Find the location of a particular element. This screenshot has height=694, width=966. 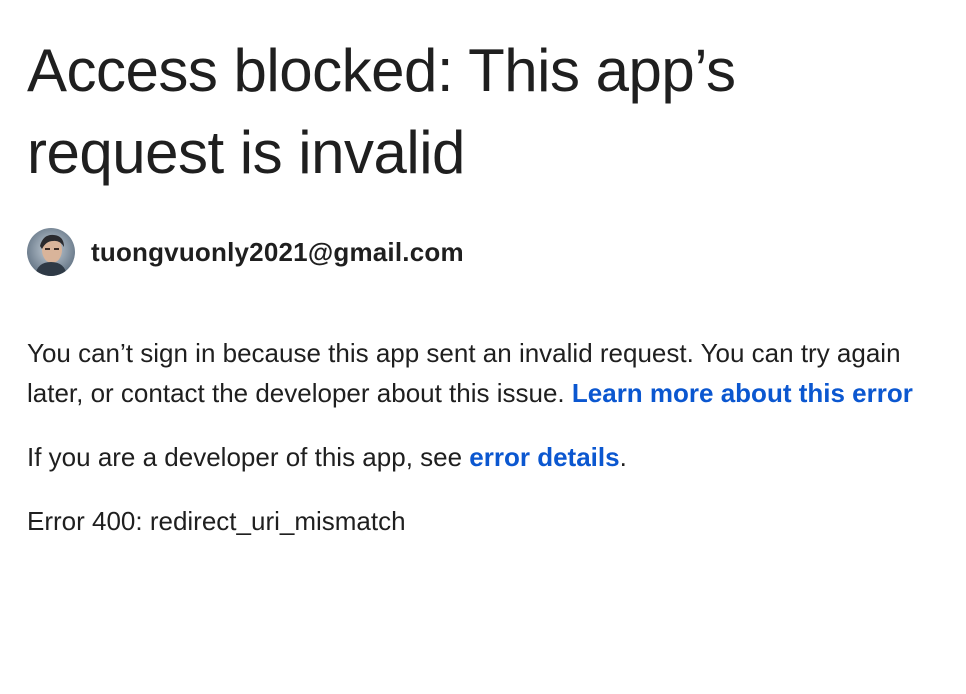

developer-note-suffix: . is located at coordinates (623, 457).